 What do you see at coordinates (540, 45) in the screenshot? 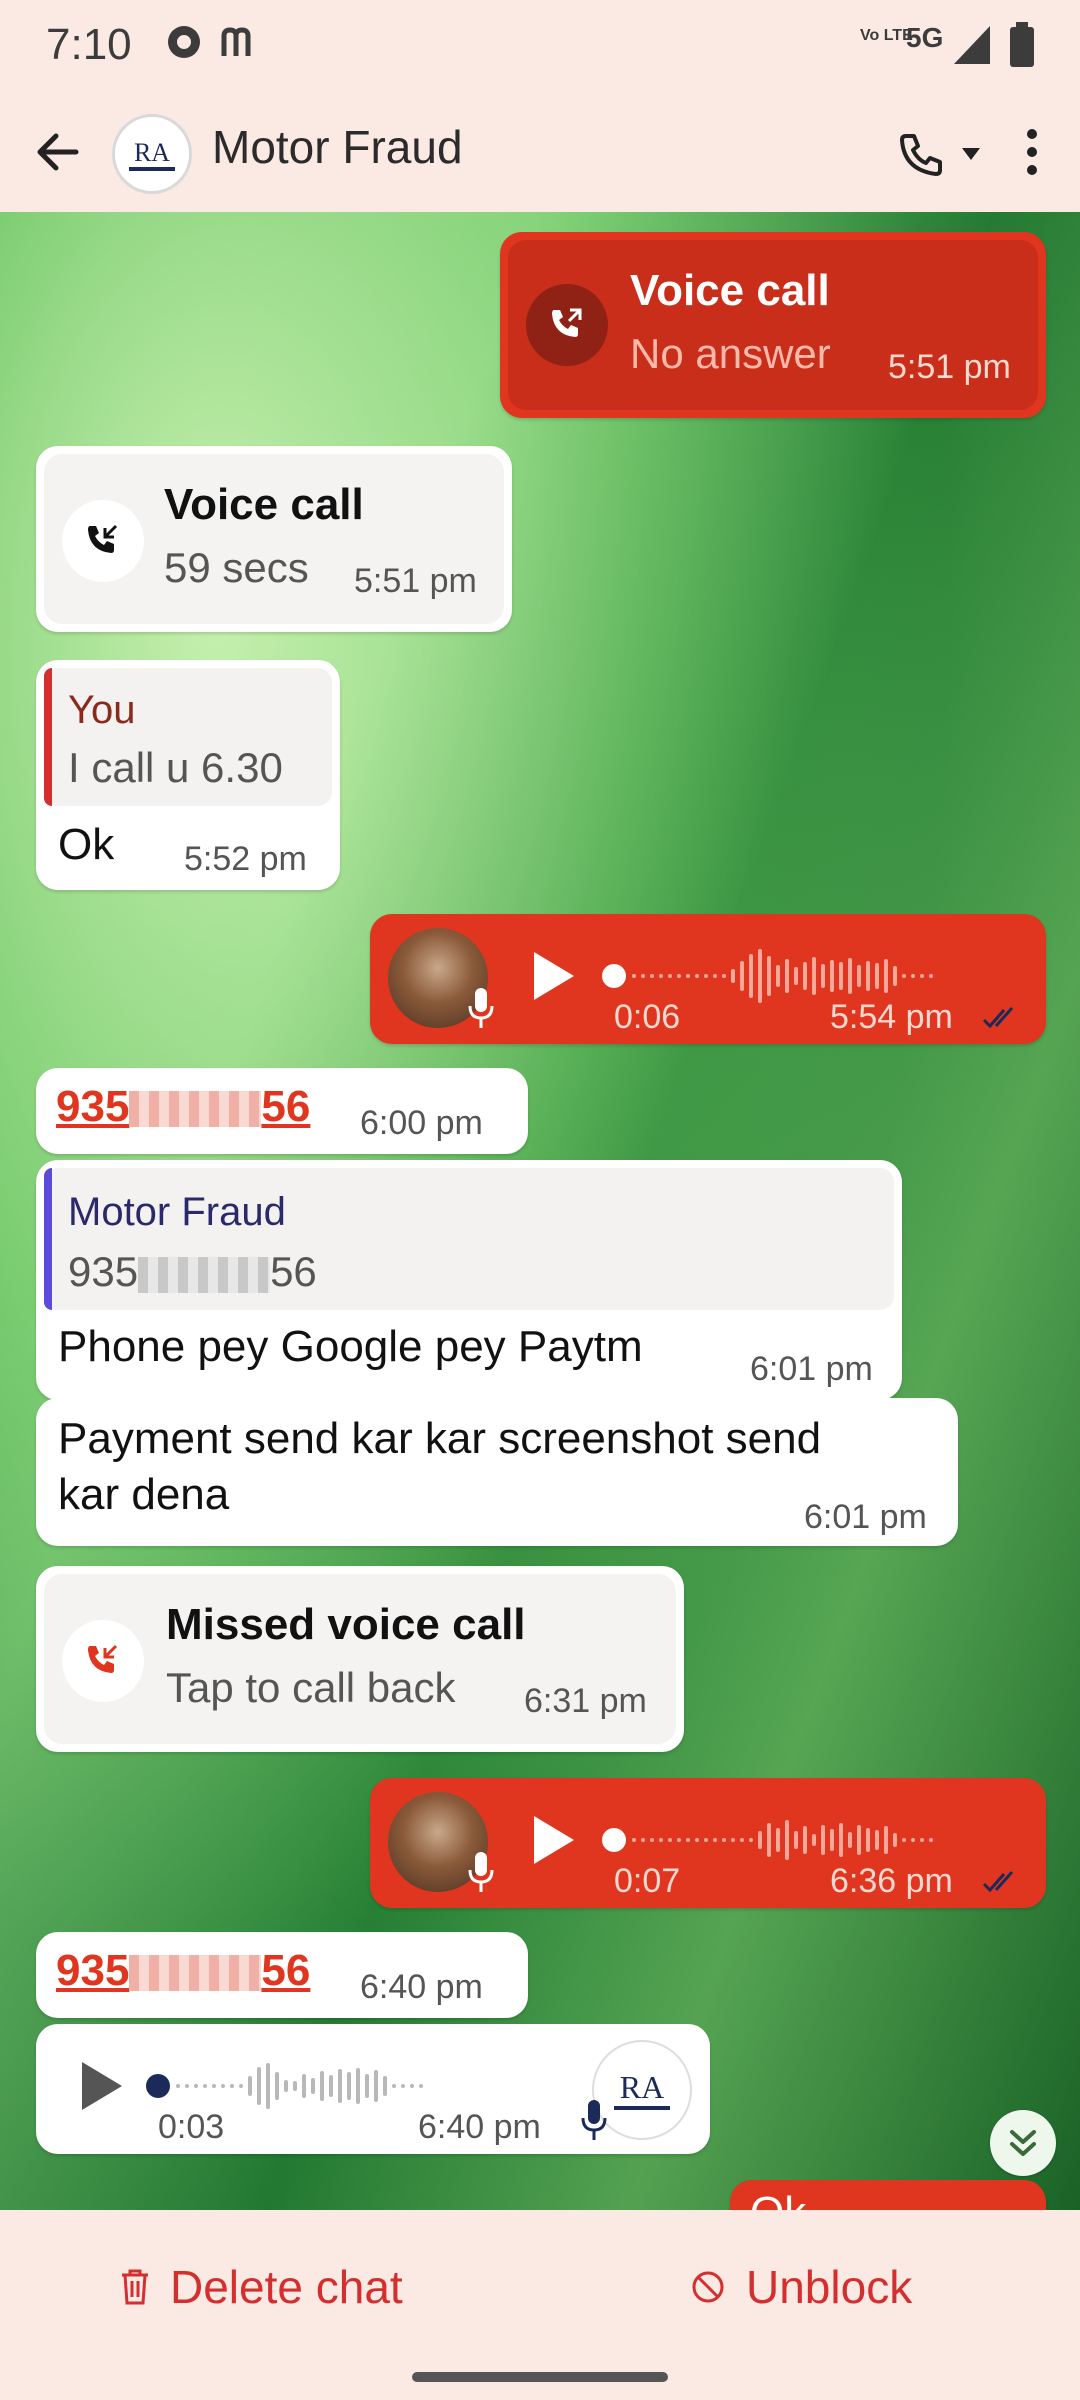
I see `status-bar: 7:10 Vo LTE 5G` at bounding box center [540, 45].